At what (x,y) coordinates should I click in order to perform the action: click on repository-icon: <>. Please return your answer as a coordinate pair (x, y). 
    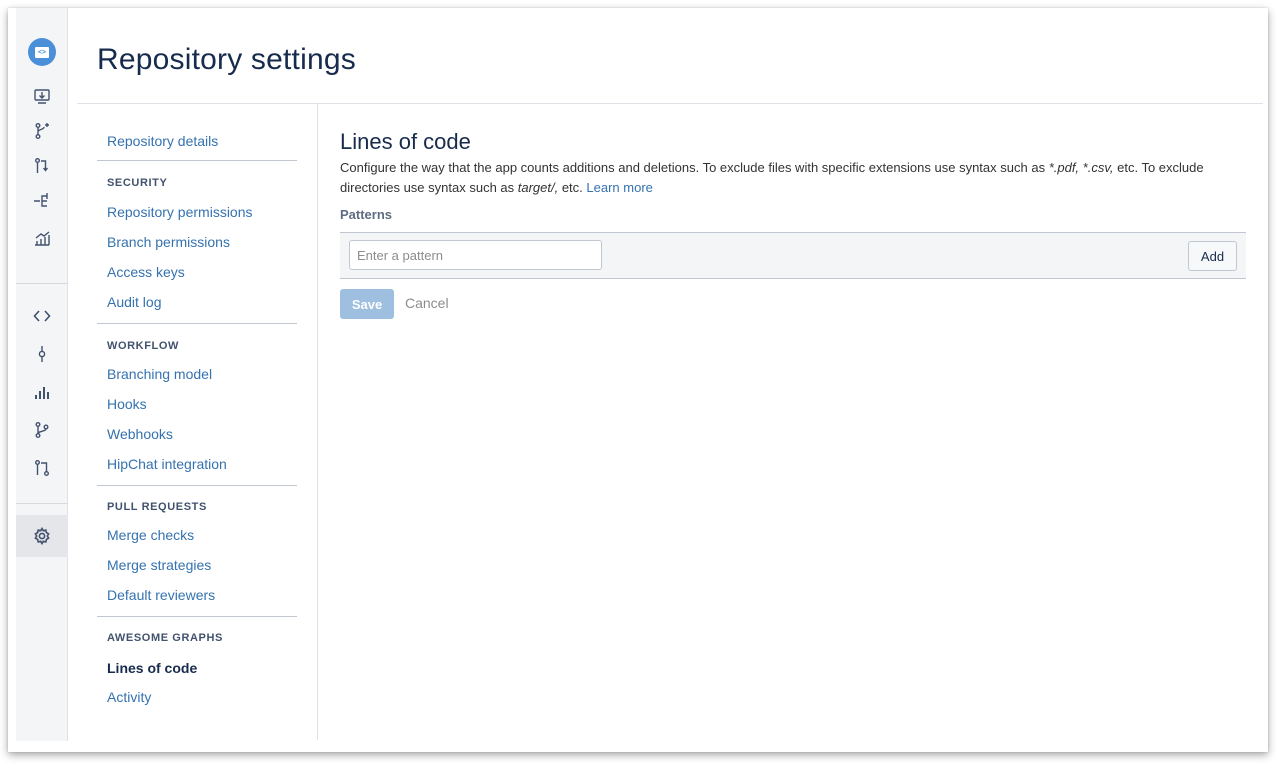
    Looking at the image, I should click on (42, 52).